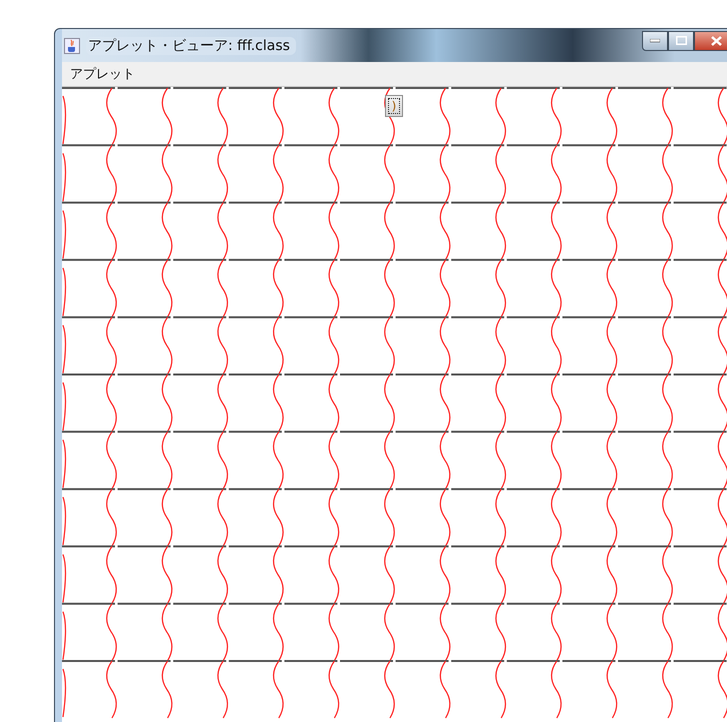 The image size is (727, 722). What do you see at coordinates (191, 45) in the screenshot?
I see `window-title: アプレット・ビューア: fff.class` at bounding box center [191, 45].